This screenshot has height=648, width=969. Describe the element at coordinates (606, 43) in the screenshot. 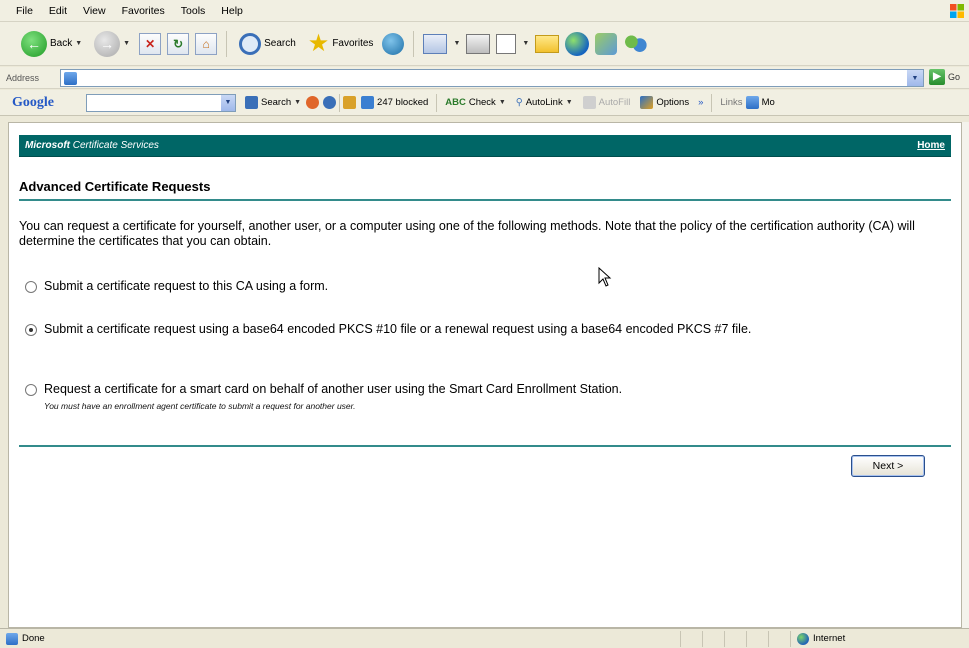

I see `messenger-icon` at that location.